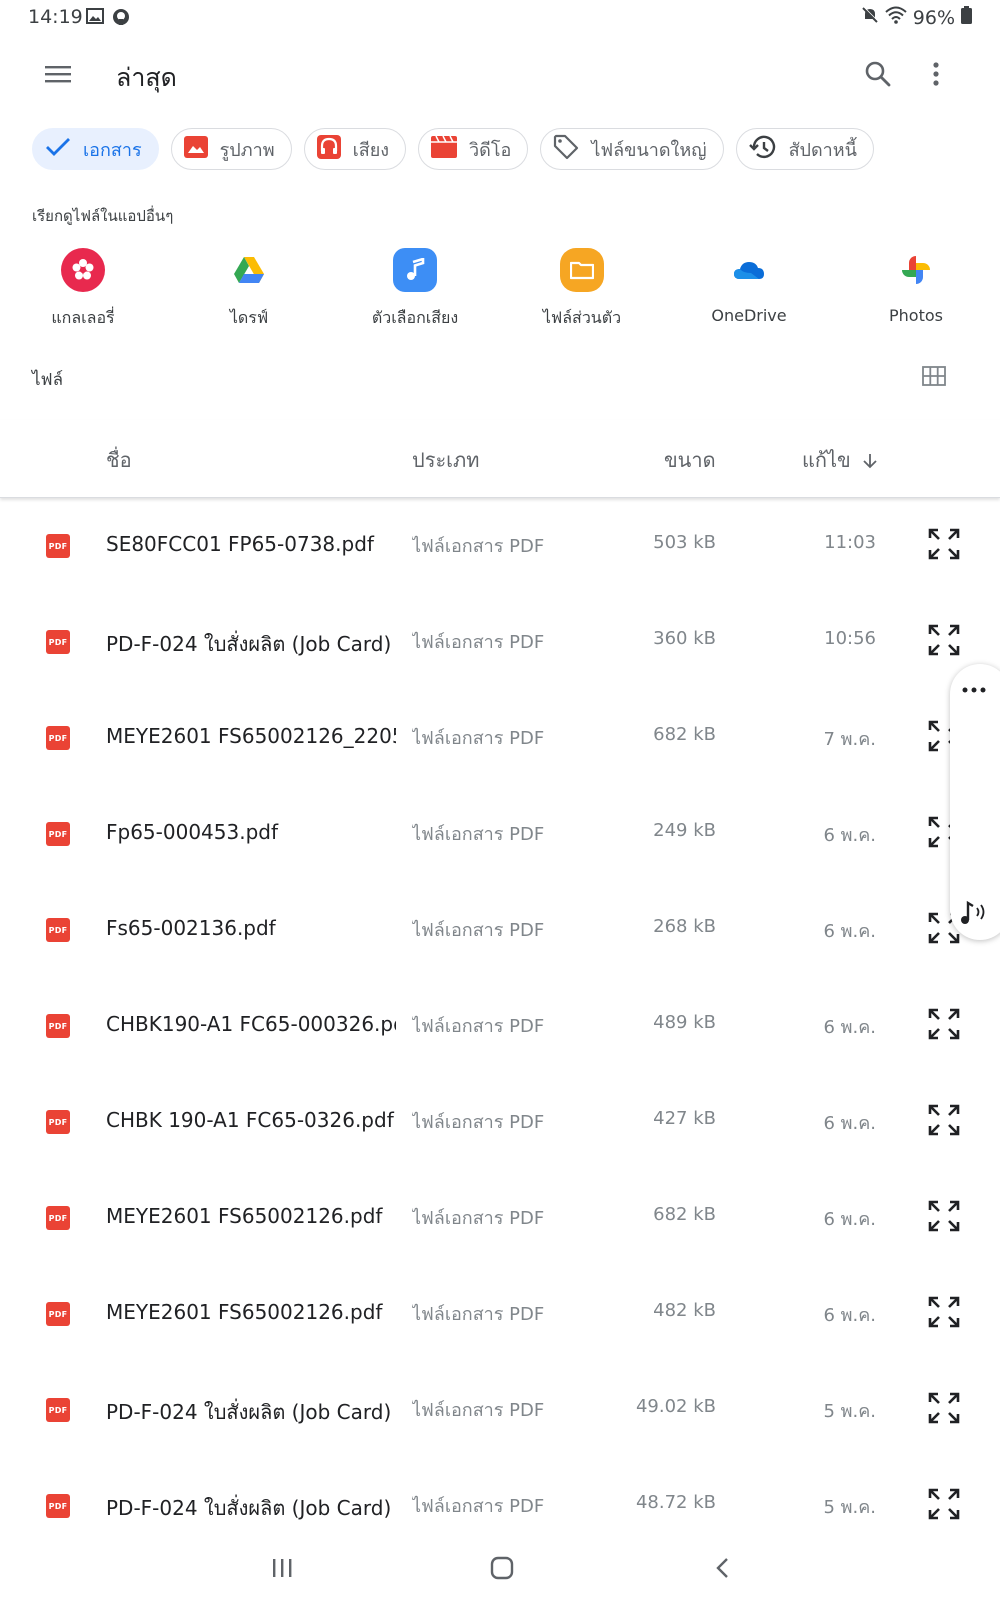  Describe the element at coordinates (690, 460) in the screenshot. I see `column-header-size: ขนาด` at that location.